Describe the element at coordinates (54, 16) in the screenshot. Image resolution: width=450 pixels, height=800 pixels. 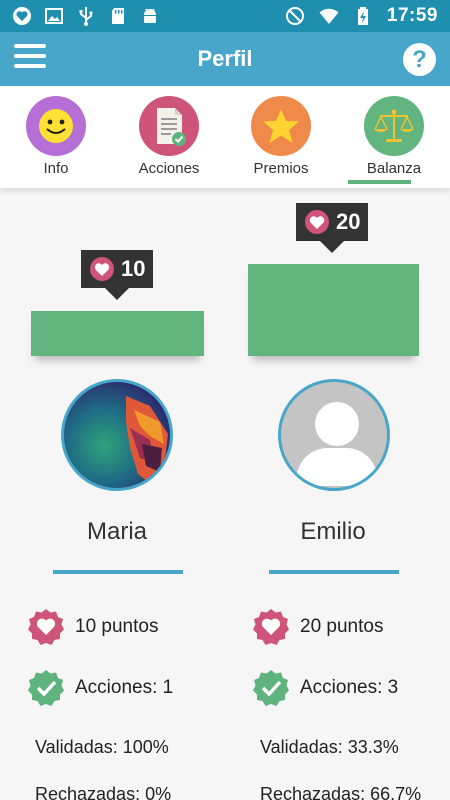
I see `image-icon` at that location.